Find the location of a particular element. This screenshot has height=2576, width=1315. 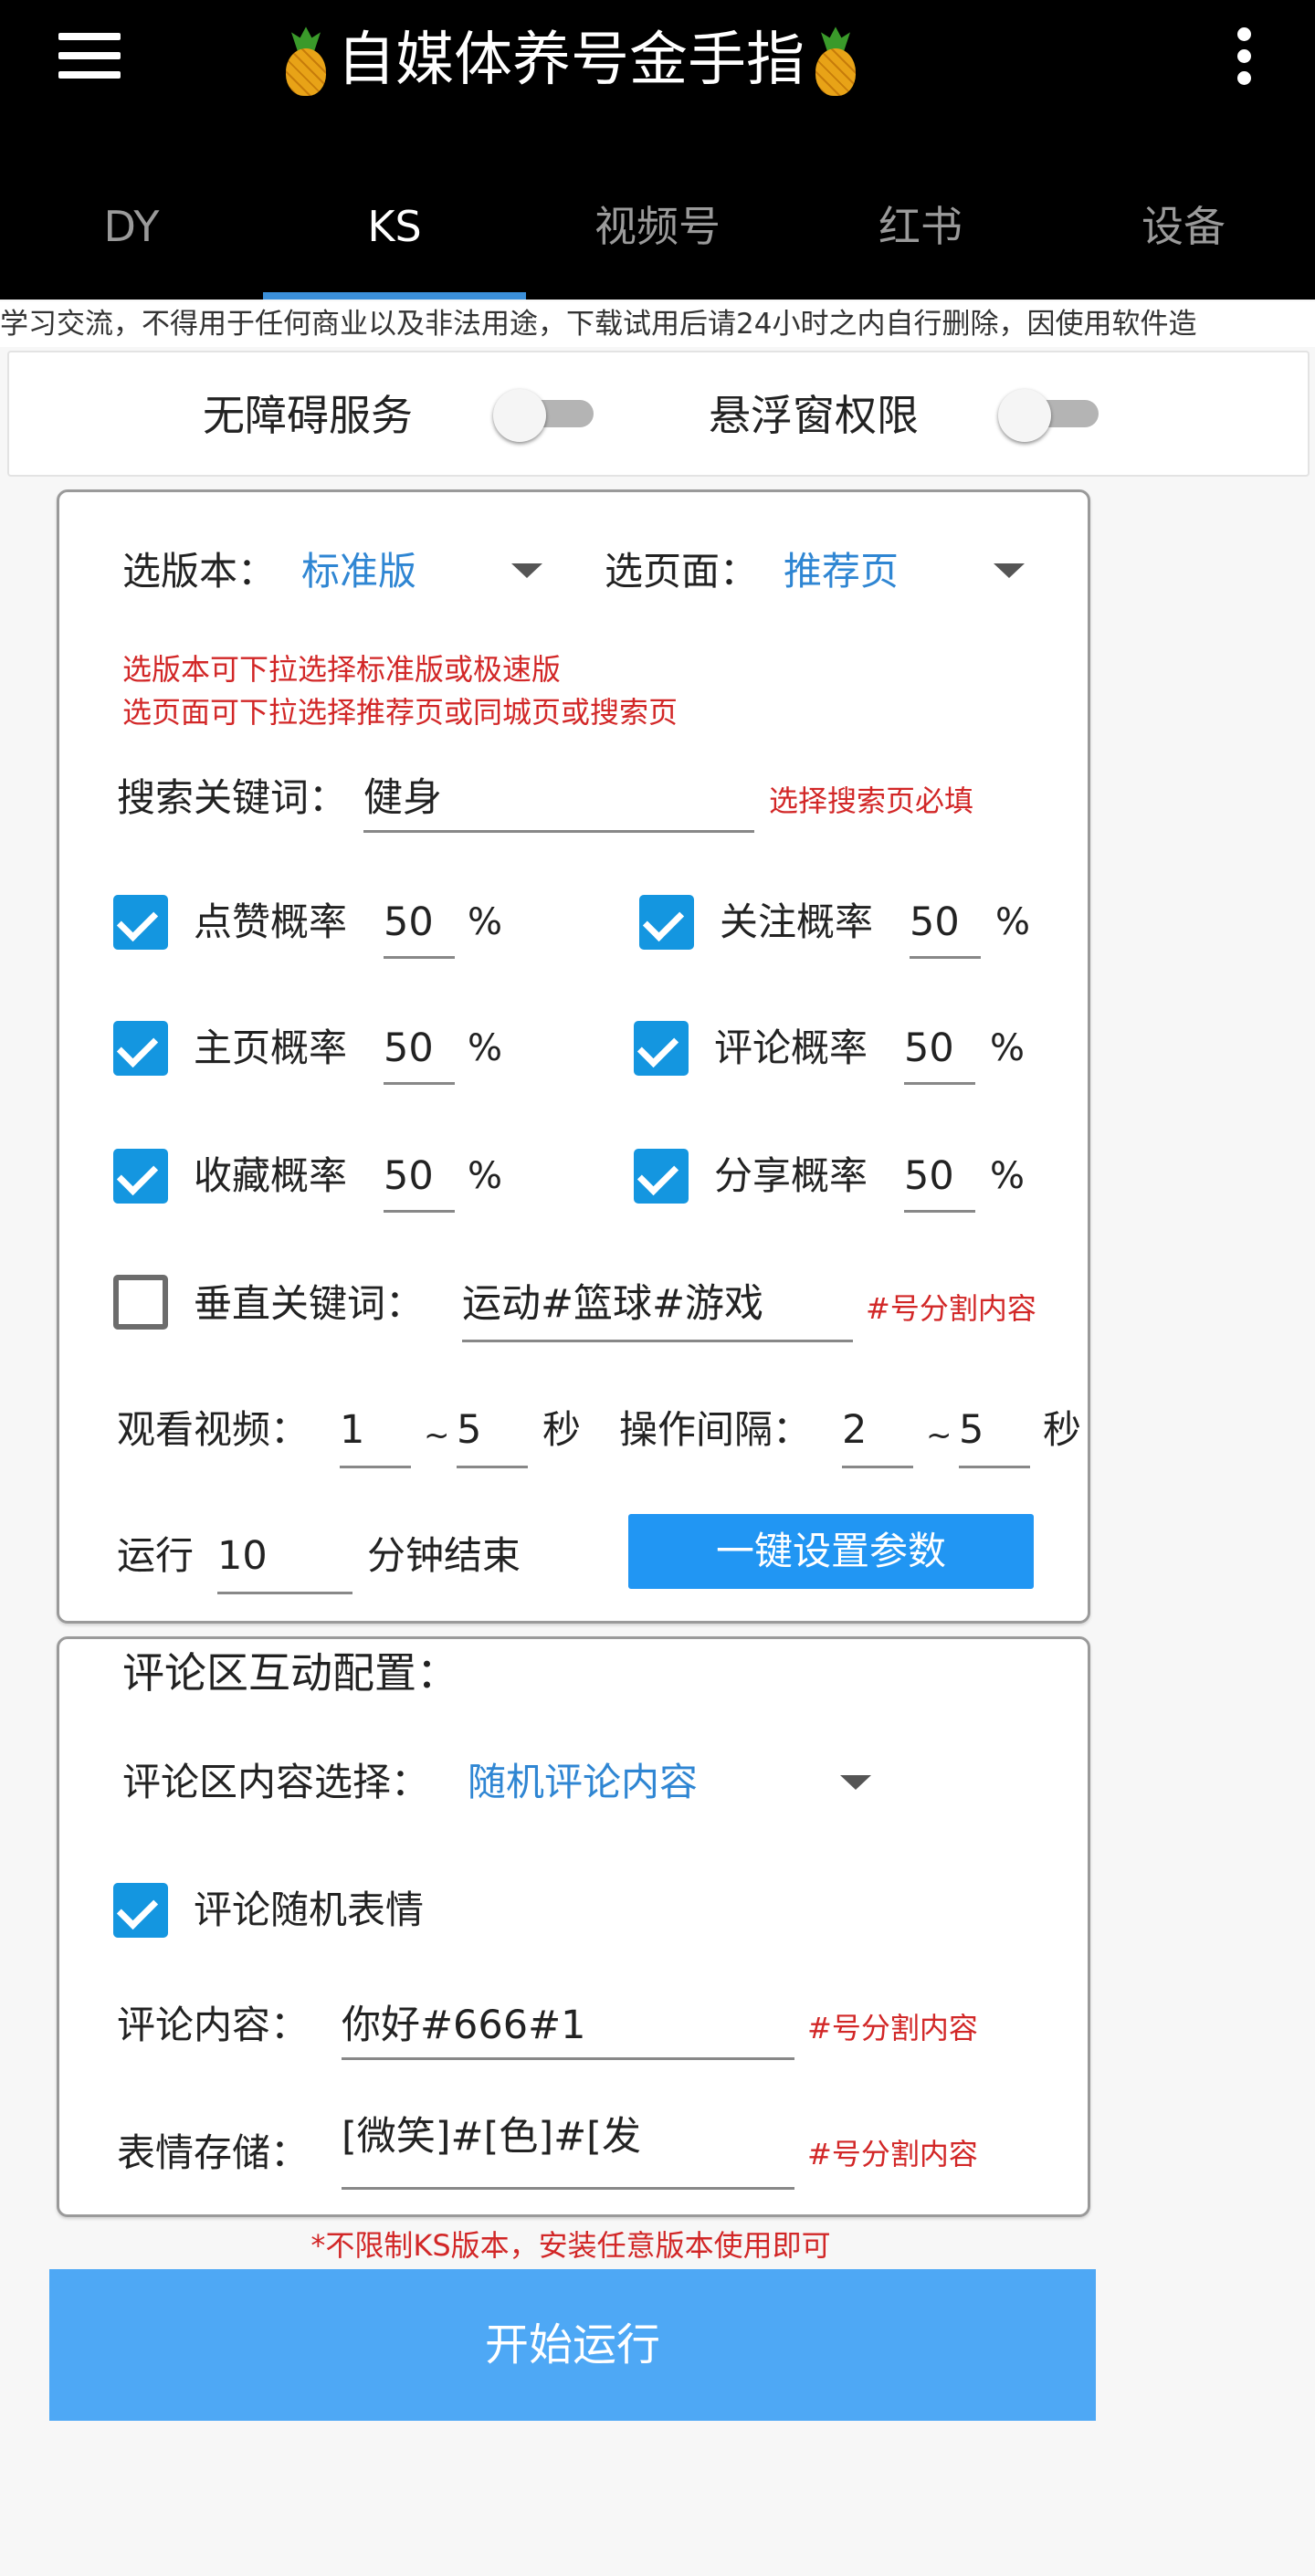

tab-ks: KS is located at coordinates (394, 226).